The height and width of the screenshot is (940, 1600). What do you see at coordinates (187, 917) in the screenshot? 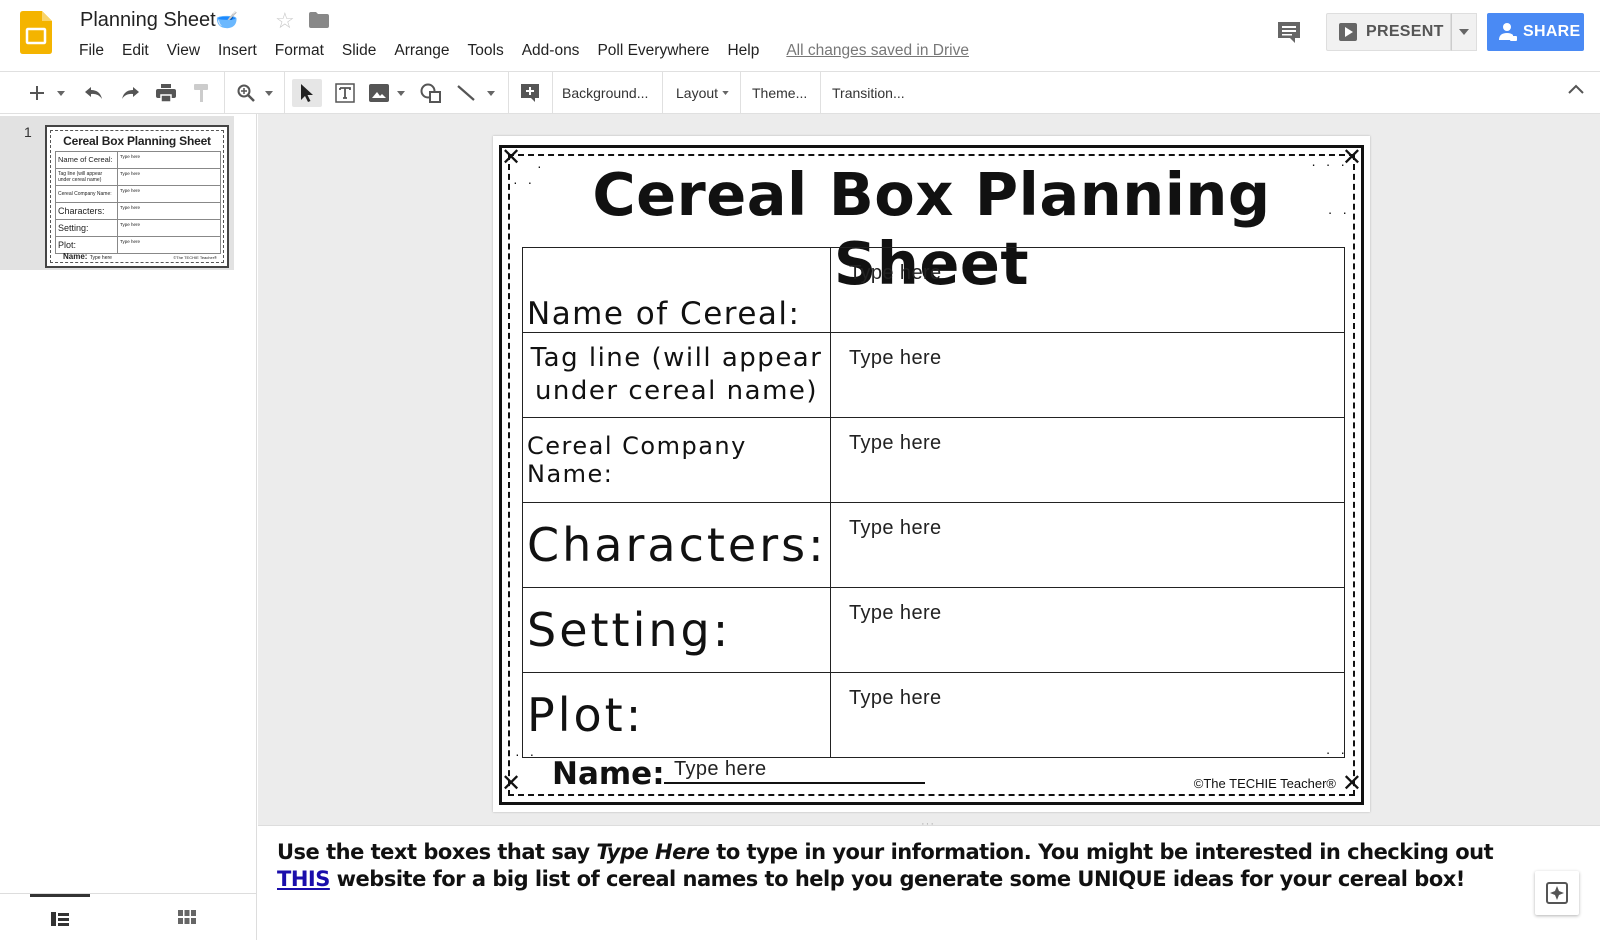
I see `grid-view-button` at bounding box center [187, 917].